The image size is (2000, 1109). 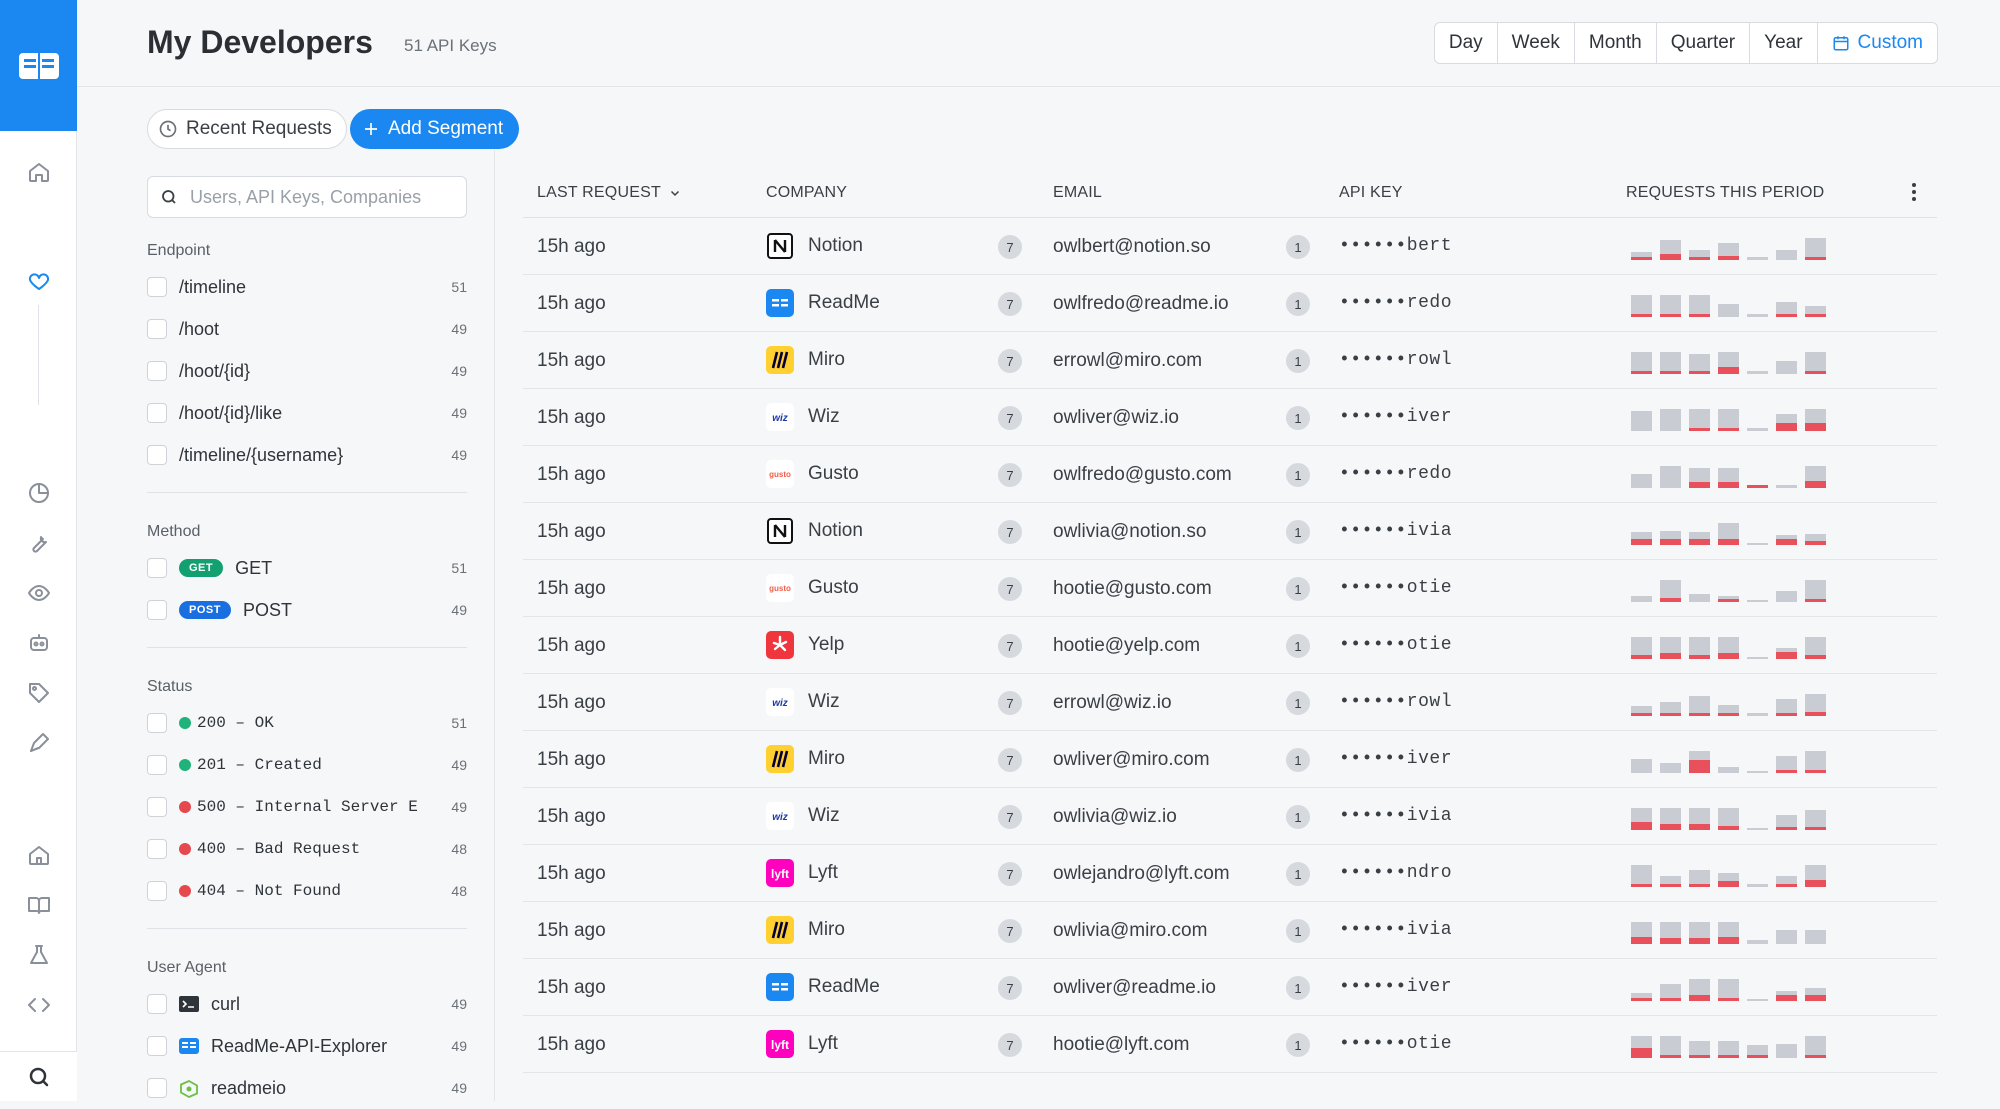 What do you see at coordinates (39, 172) in the screenshot?
I see `home-icon` at bounding box center [39, 172].